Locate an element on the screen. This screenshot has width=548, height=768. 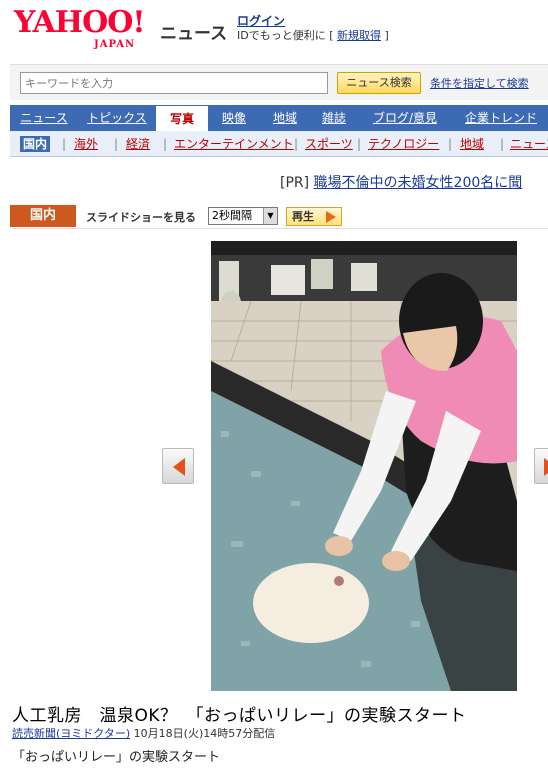
play-label: 再生 is located at coordinates (303, 216).